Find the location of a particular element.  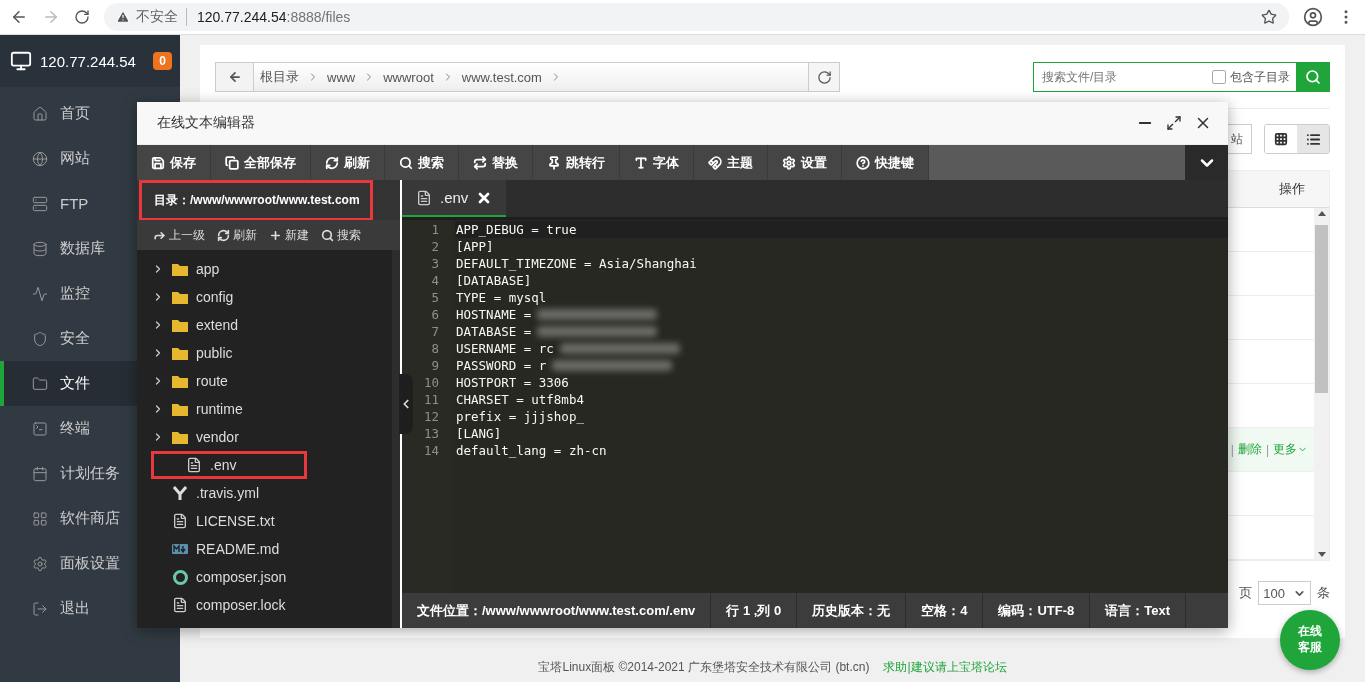

status-item: 文件位置：/www/wwwroot/www.test.com/.env is located at coordinates (557, 610).